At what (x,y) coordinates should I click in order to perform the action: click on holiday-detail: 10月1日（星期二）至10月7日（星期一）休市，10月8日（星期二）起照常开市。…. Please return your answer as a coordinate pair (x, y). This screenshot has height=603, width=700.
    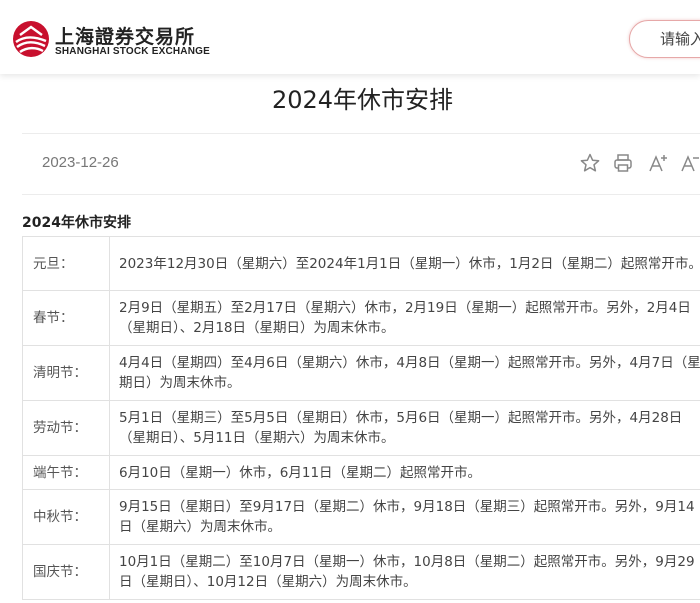
    Looking at the image, I should click on (404, 572).